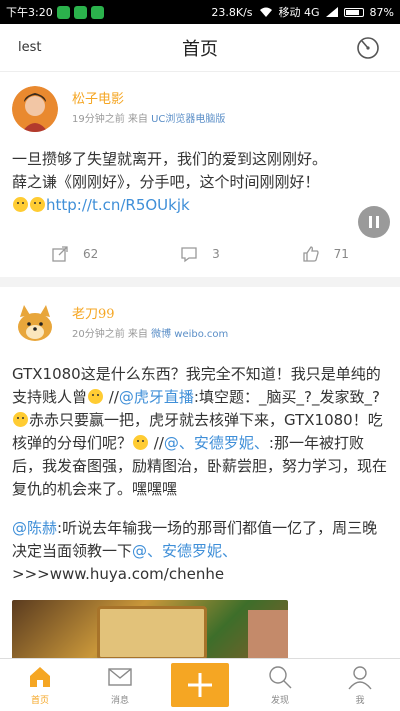 This screenshot has width=400, height=711. What do you see at coordinates (120, 677) in the screenshot?
I see `mail-icon` at bounding box center [120, 677].